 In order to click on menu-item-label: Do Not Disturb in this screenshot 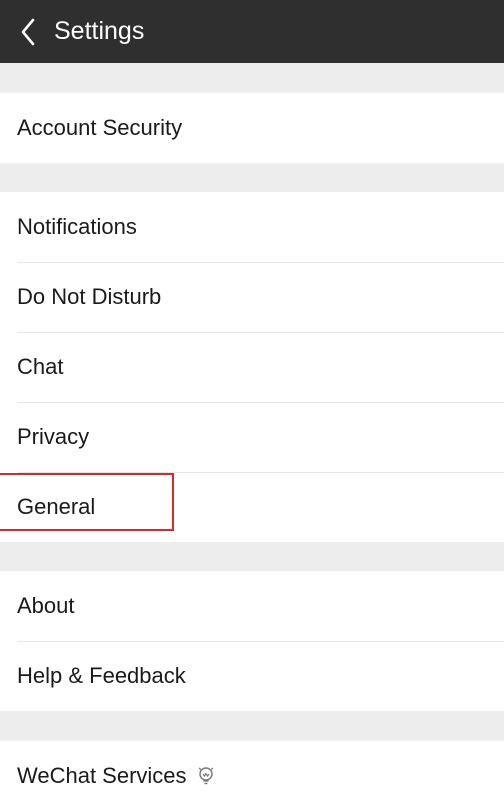, I will do `click(89, 296)`.